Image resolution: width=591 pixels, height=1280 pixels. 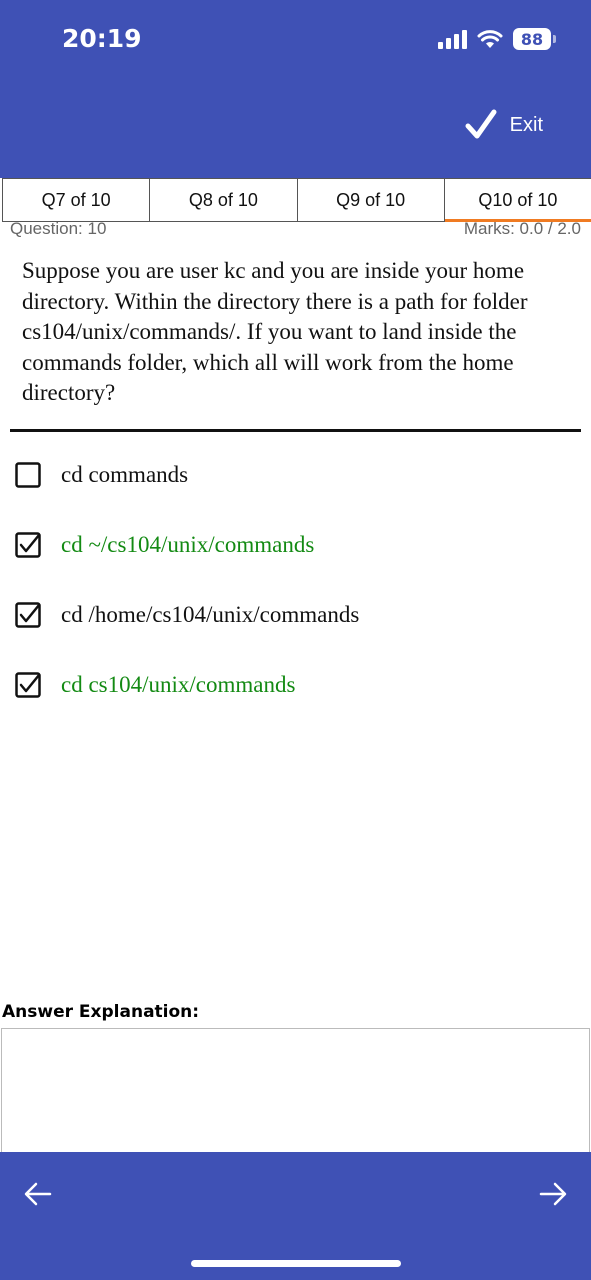 What do you see at coordinates (102, 38) in the screenshot?
I see `status-time: 20:19` at bounding box center [102, 38].